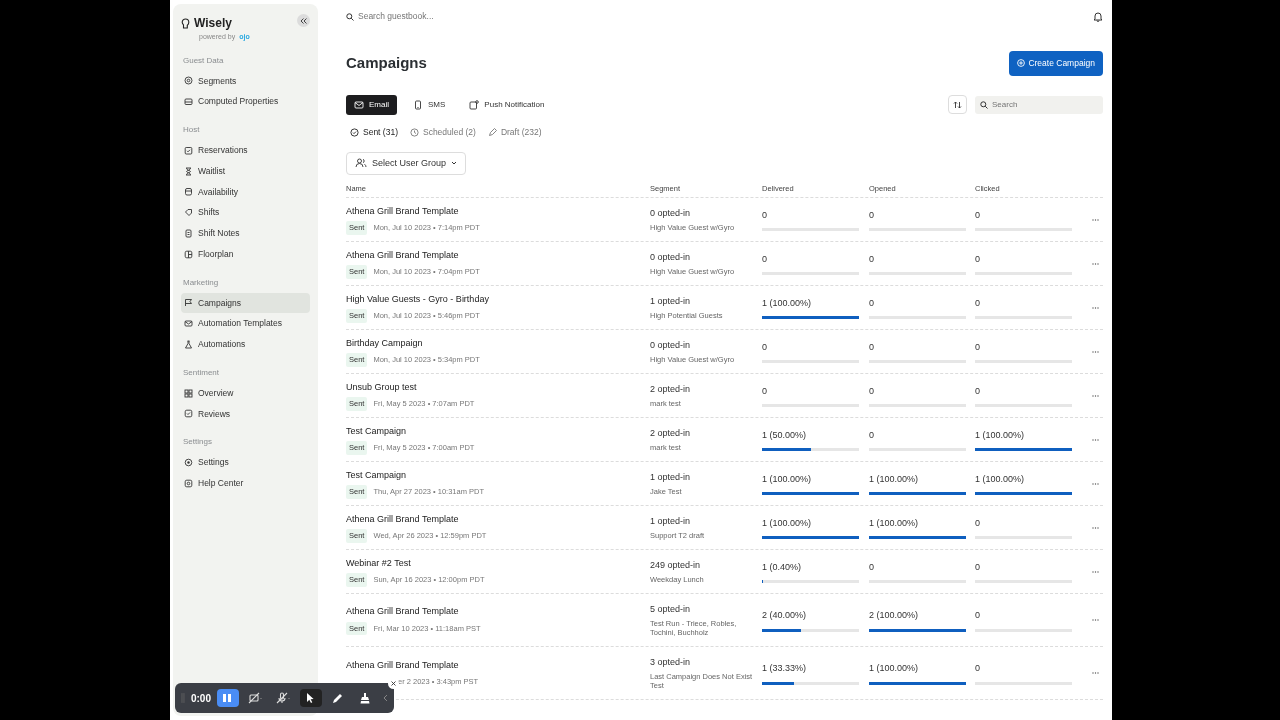 This screenshot has height=720, width=1280. What do you see at coordinates (785, 668) in the screenshot?
I see `metric-value: 1 (33.33%)` at bounding box center [785, 668].